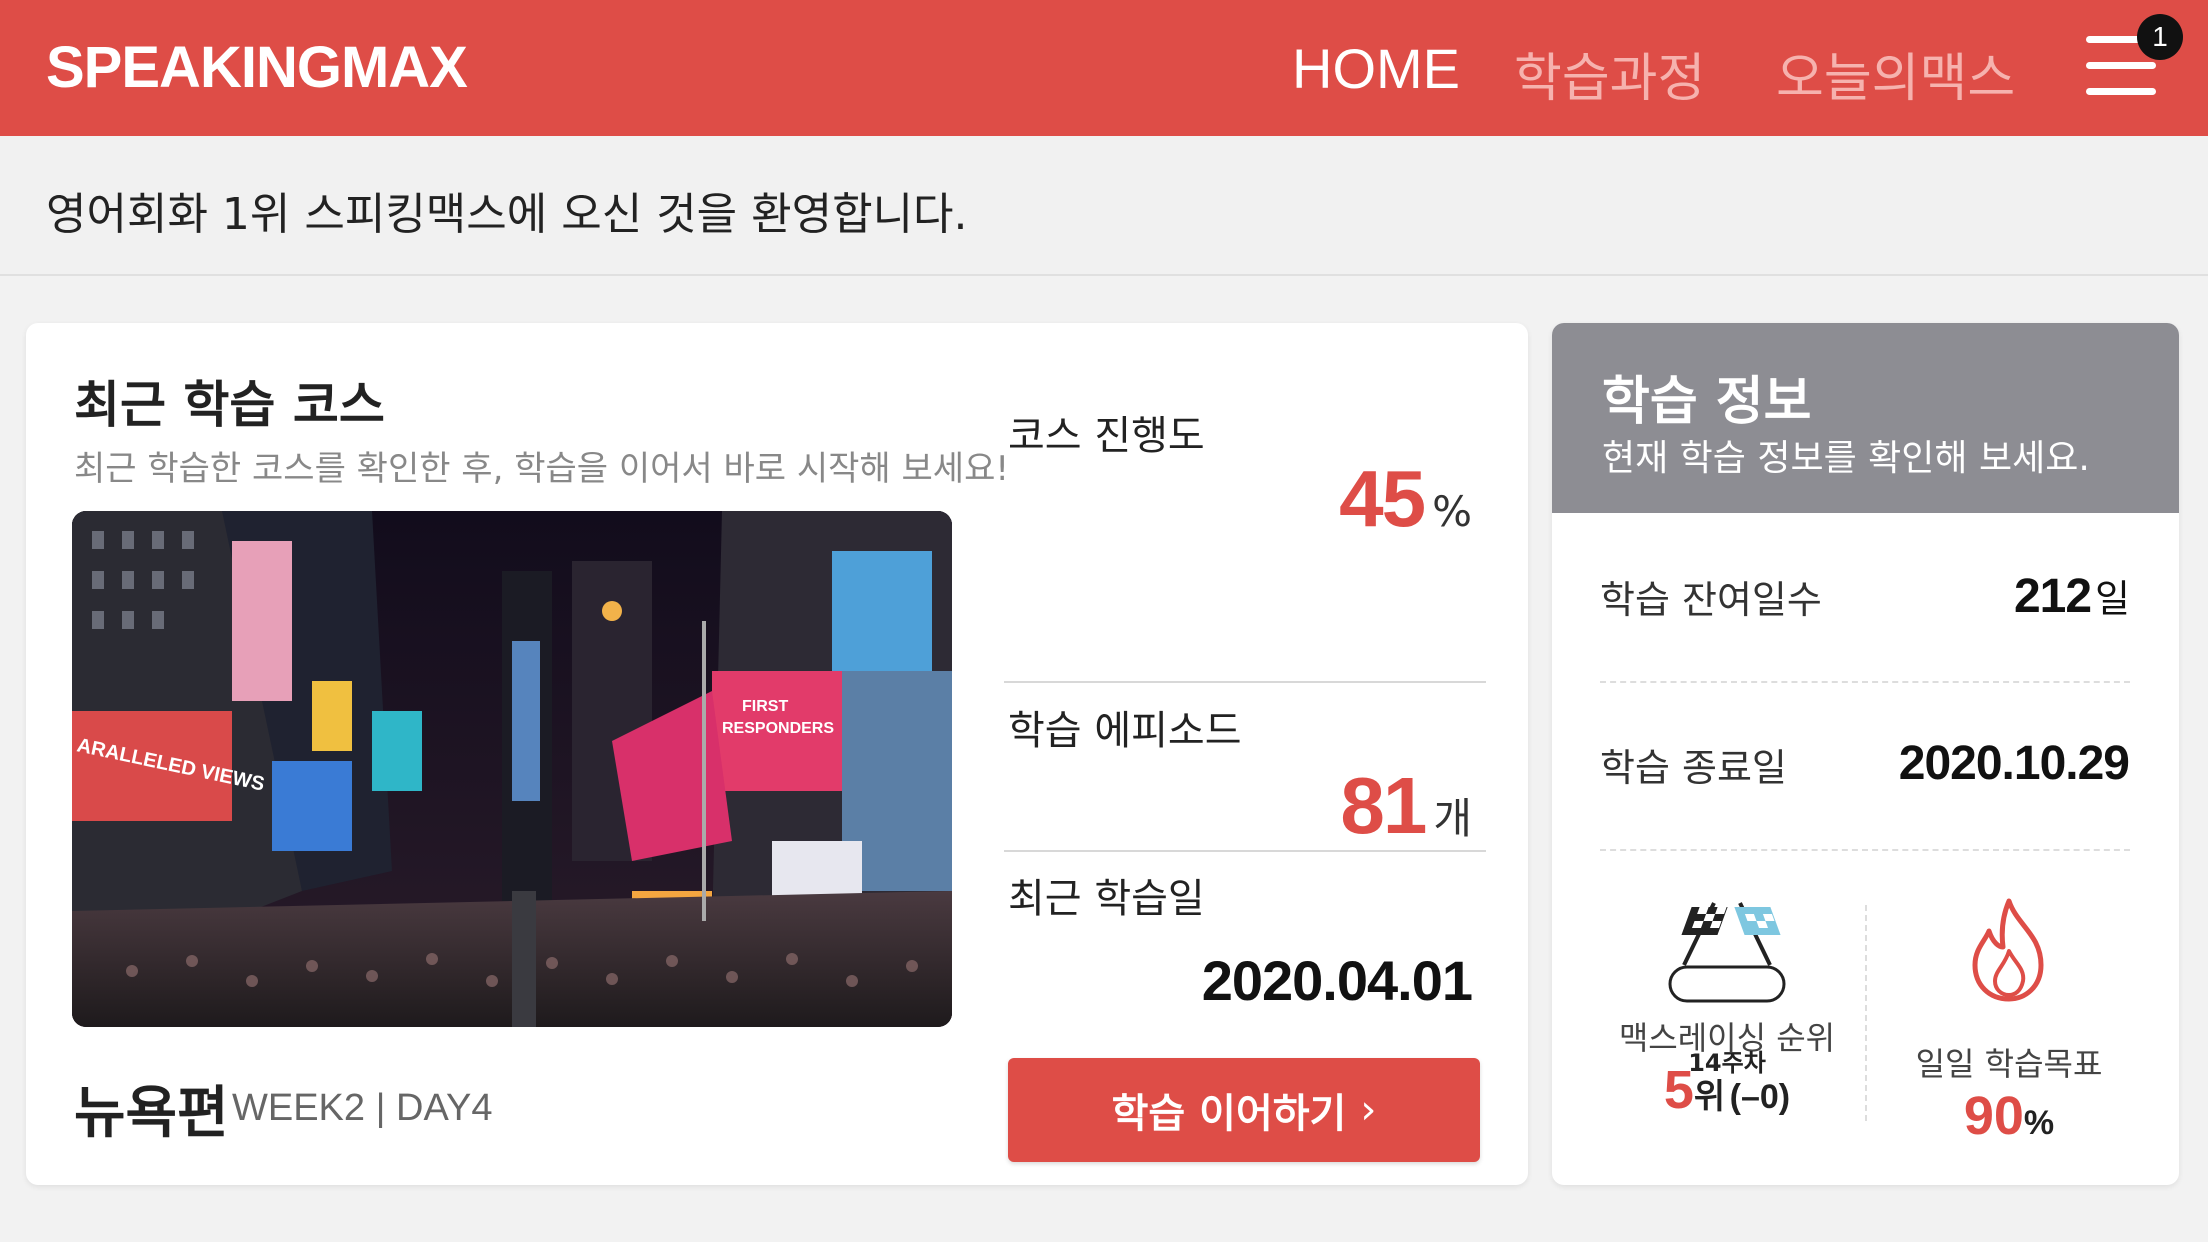 This screenshot has height=1242, width=2208. Describe the element at coordinates (1727, 1008) in the screenshot. I see `max-racing-rank: 14주차 맥스레이싱 순위 5위 (–0)` at that location.